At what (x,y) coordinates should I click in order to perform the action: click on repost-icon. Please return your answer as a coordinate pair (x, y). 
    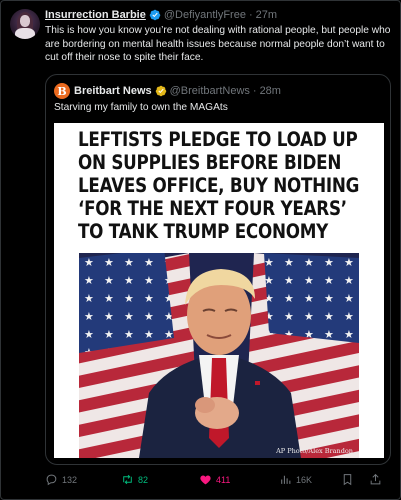
    Looking at the image, I should click on (127, 479).